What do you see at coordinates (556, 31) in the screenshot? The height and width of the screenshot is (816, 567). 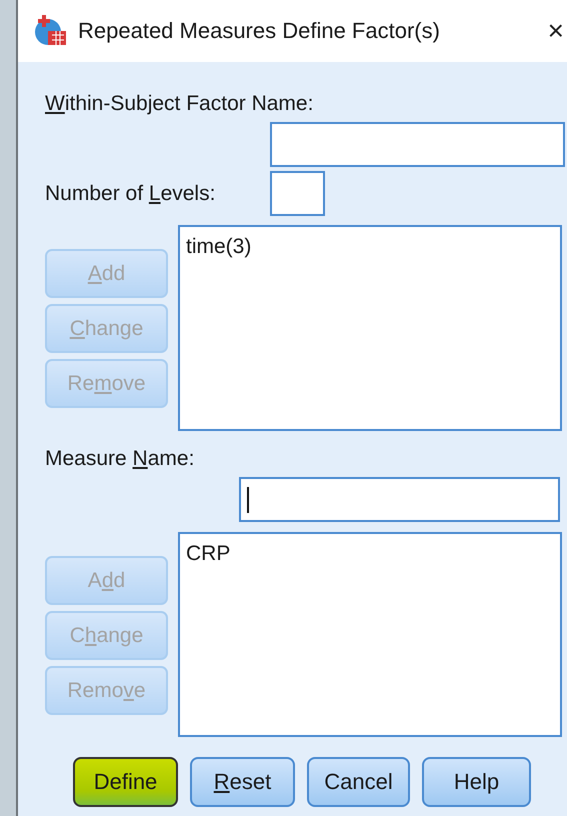 I see `close-button: ×` at bounding box center [556, 31].